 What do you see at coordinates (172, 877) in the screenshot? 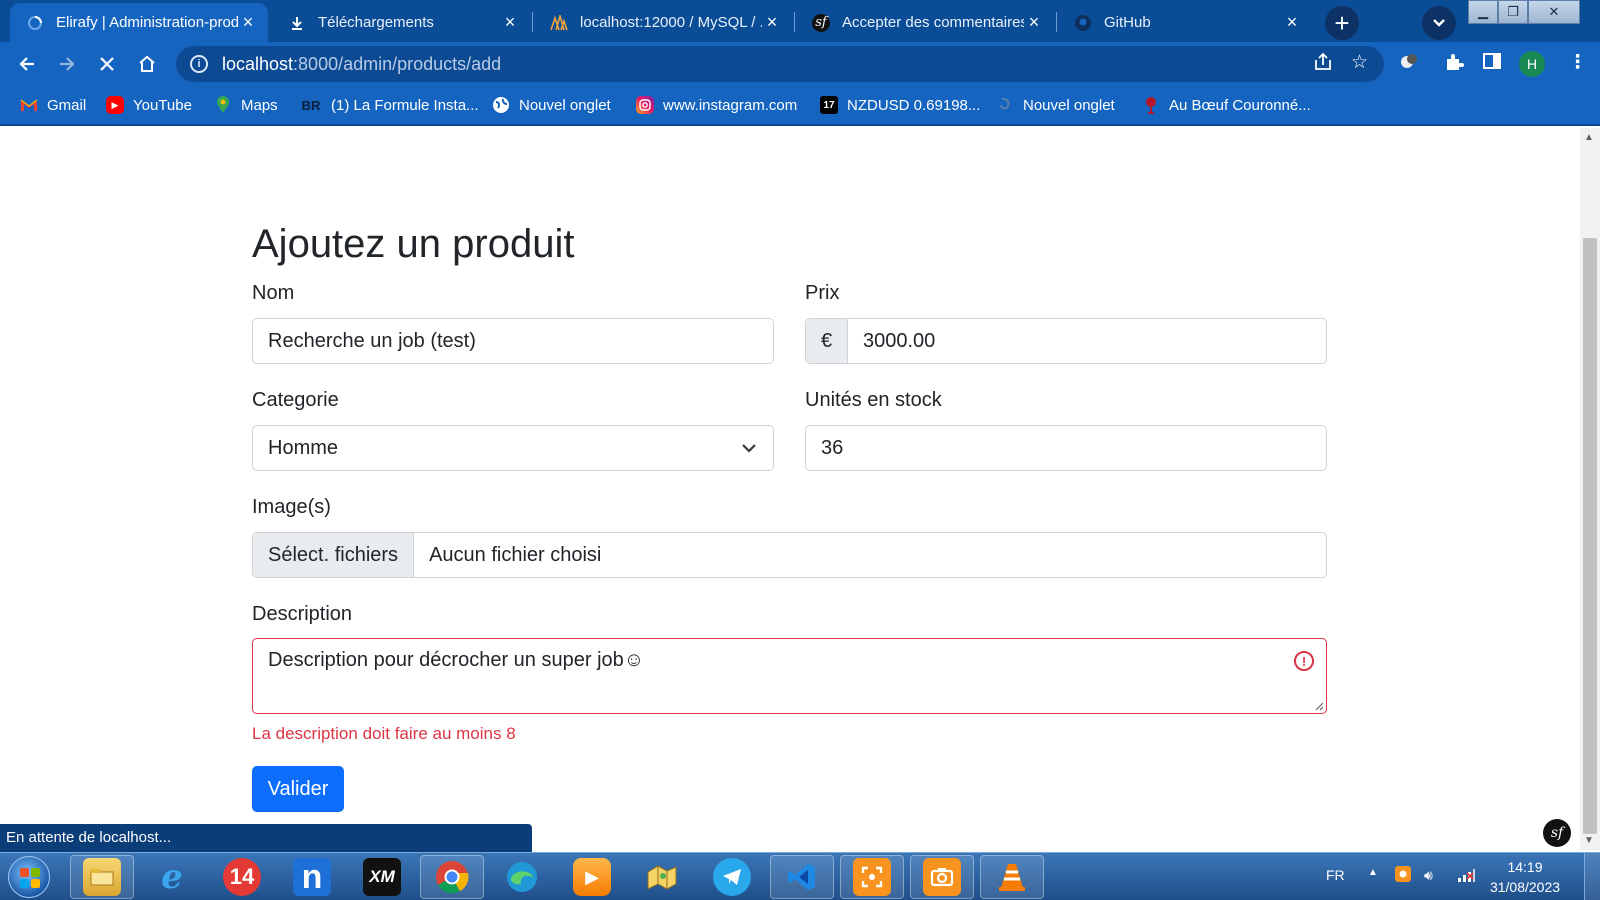
I see `internet-explorer-icon: e` at bounding box center [172, 877].